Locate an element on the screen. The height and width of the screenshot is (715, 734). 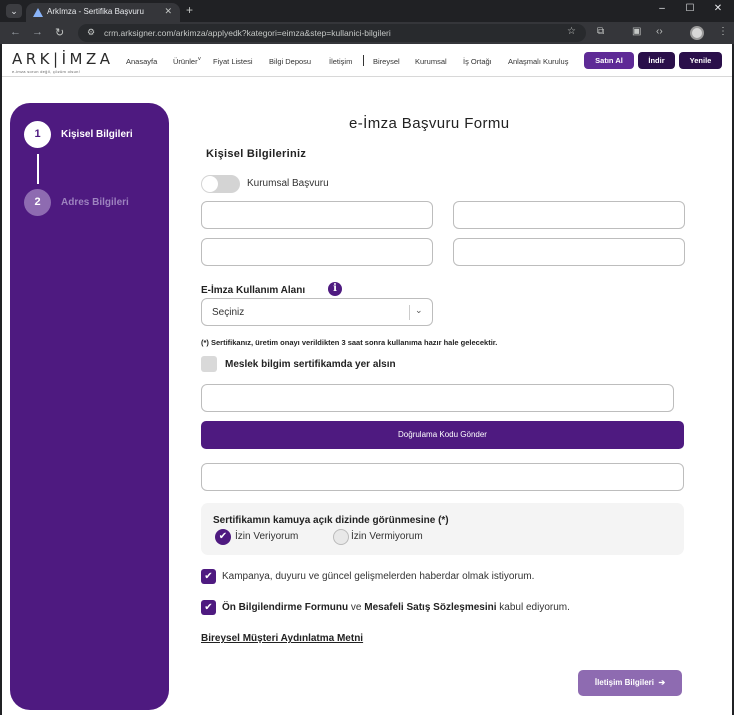
surname-input is located at coordinates (569, 215).